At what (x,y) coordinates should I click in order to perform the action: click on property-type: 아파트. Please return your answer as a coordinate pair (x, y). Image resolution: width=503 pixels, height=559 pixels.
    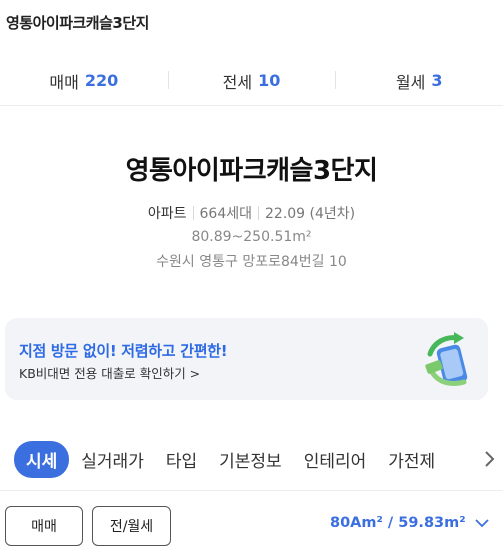
    Looking at the image, I should click on (167, 214).